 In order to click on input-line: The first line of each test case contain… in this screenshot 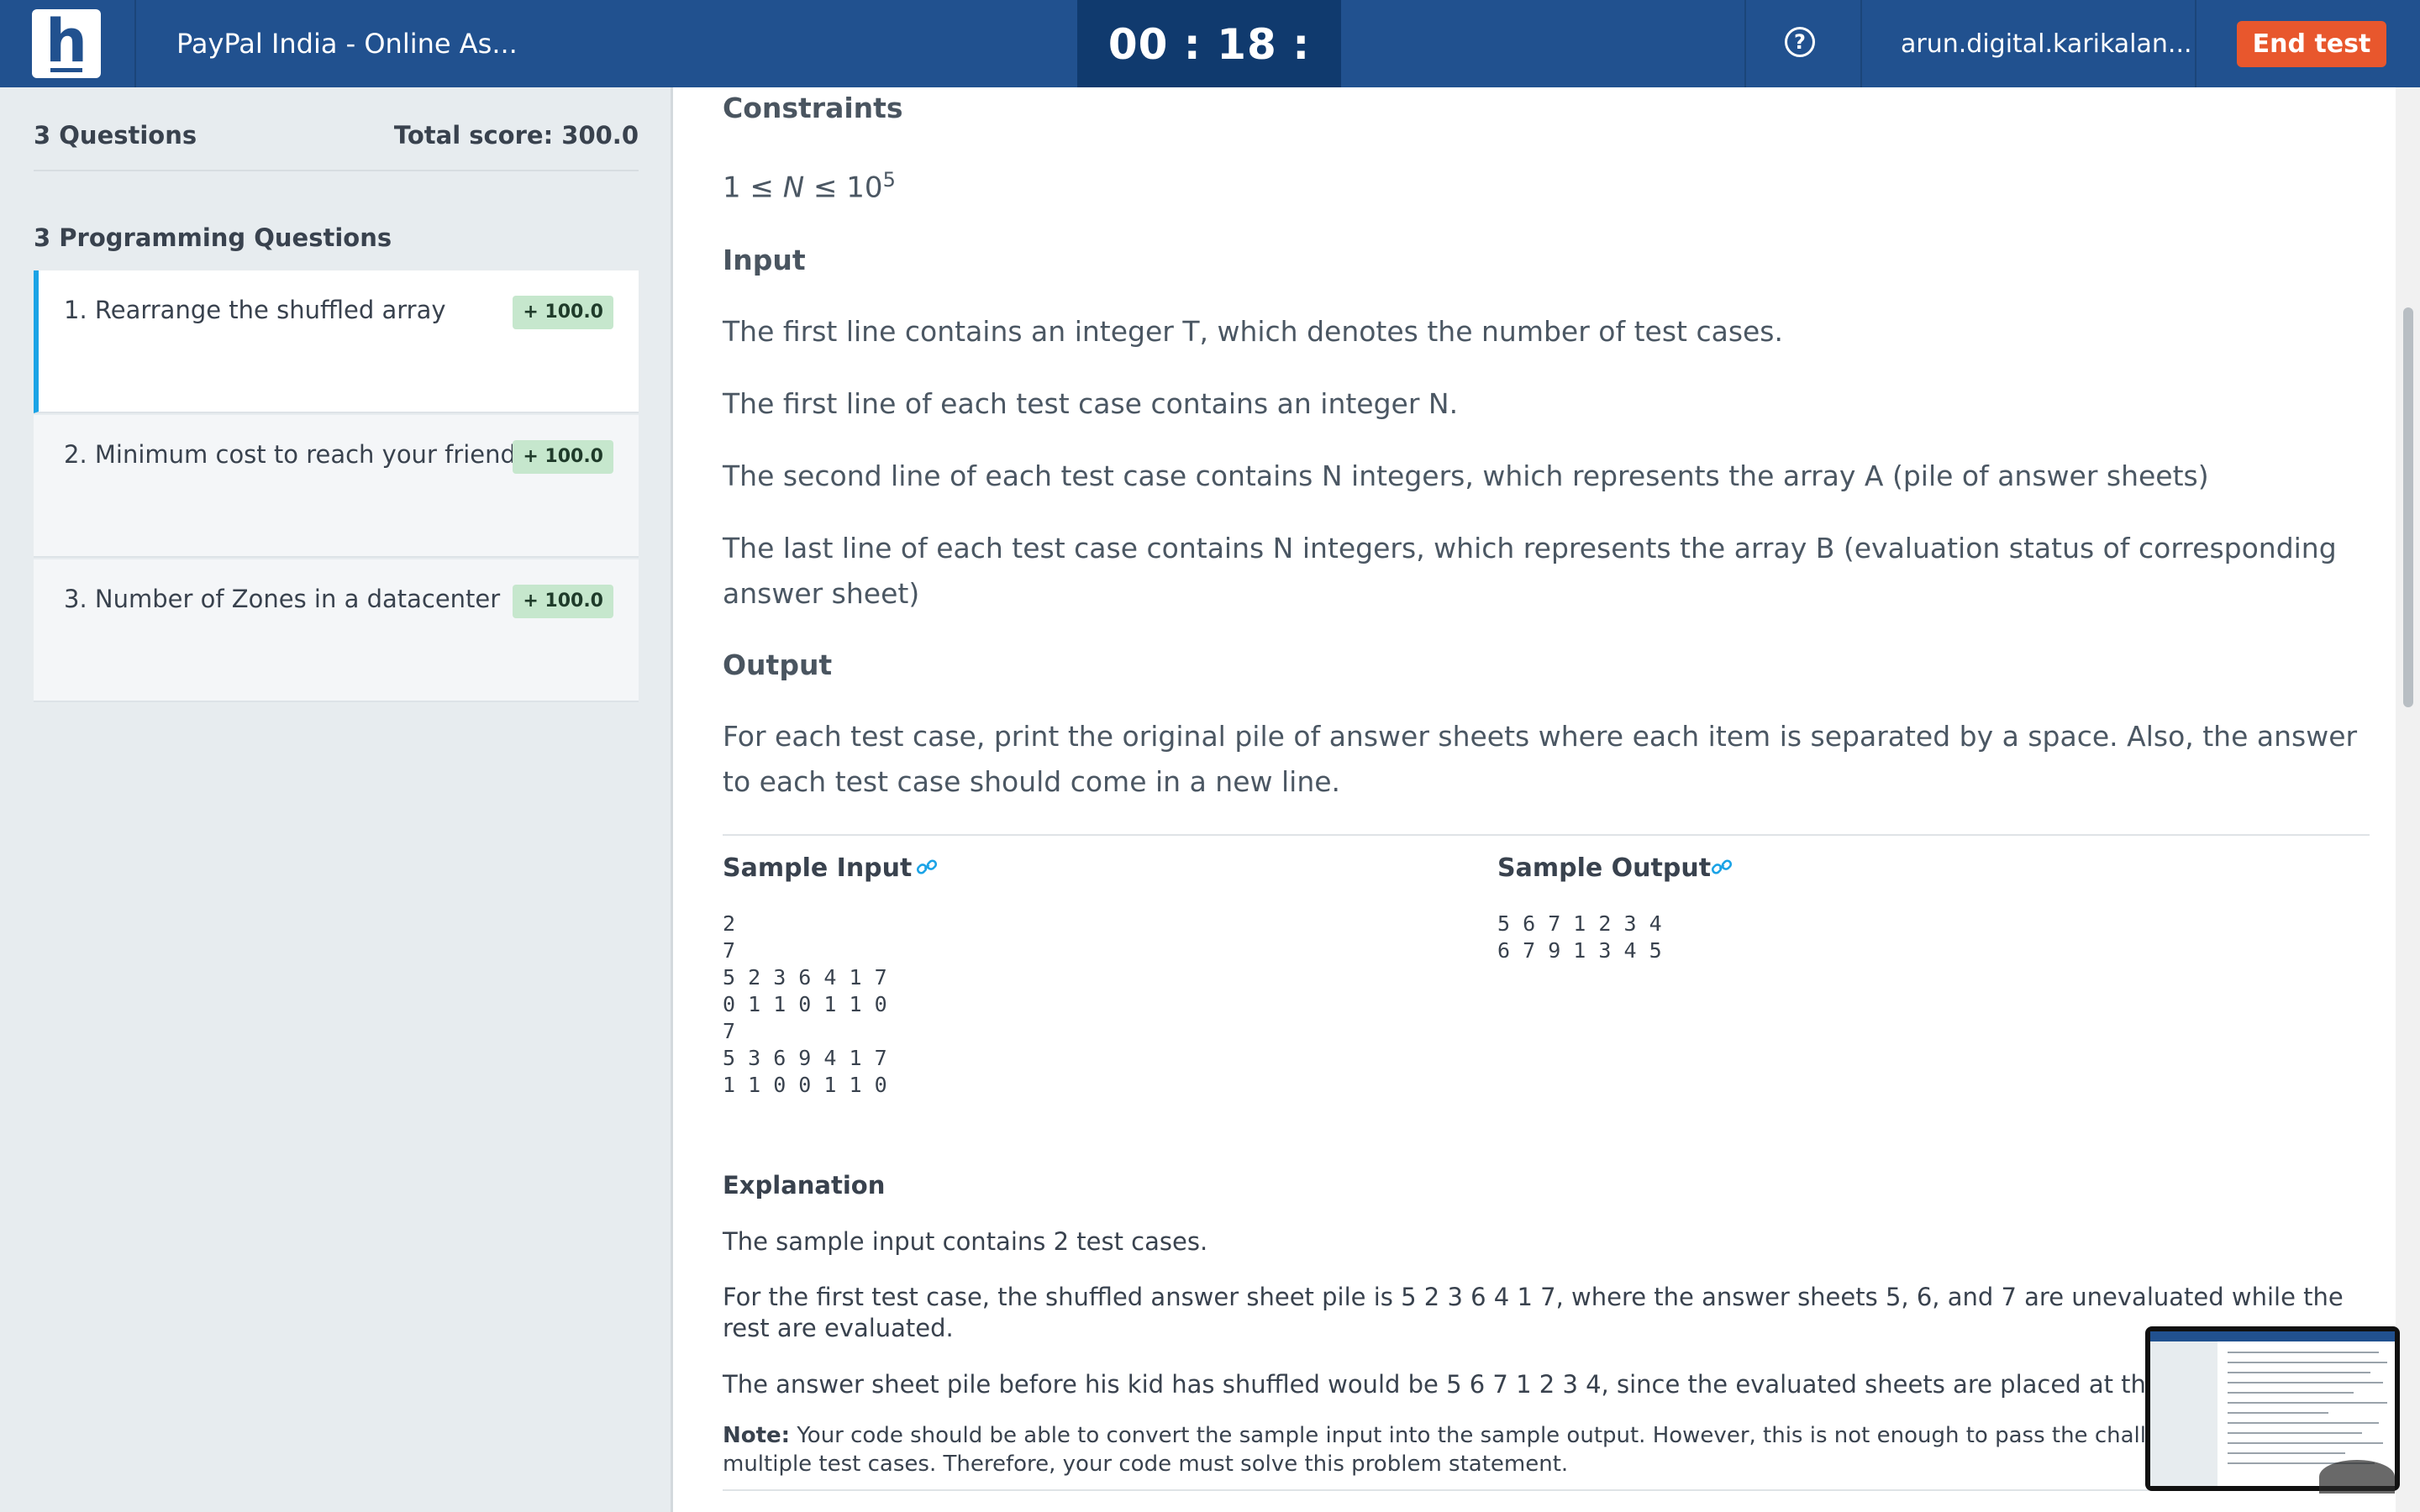, I will do `click(1091, 403)`.